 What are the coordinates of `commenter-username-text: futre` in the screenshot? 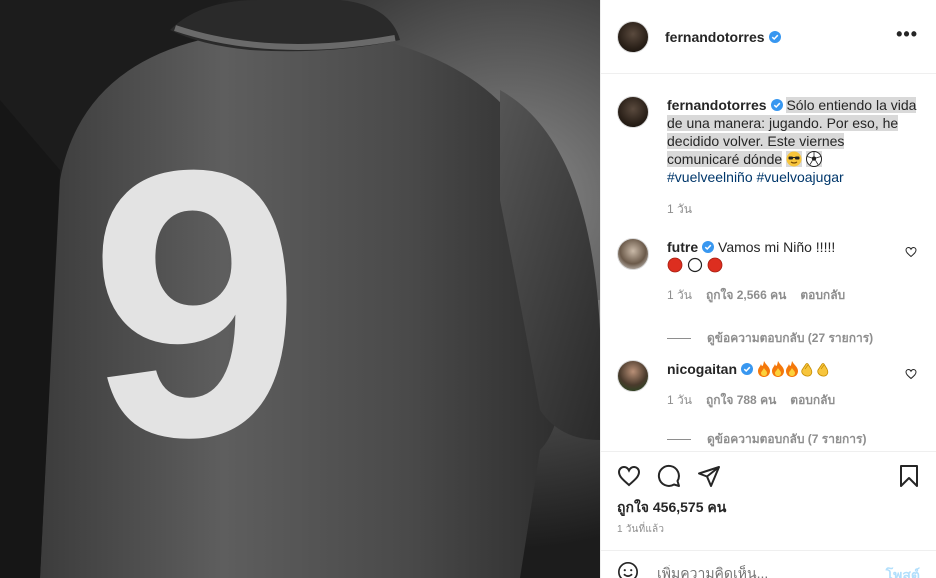 It's located at (682, 247).